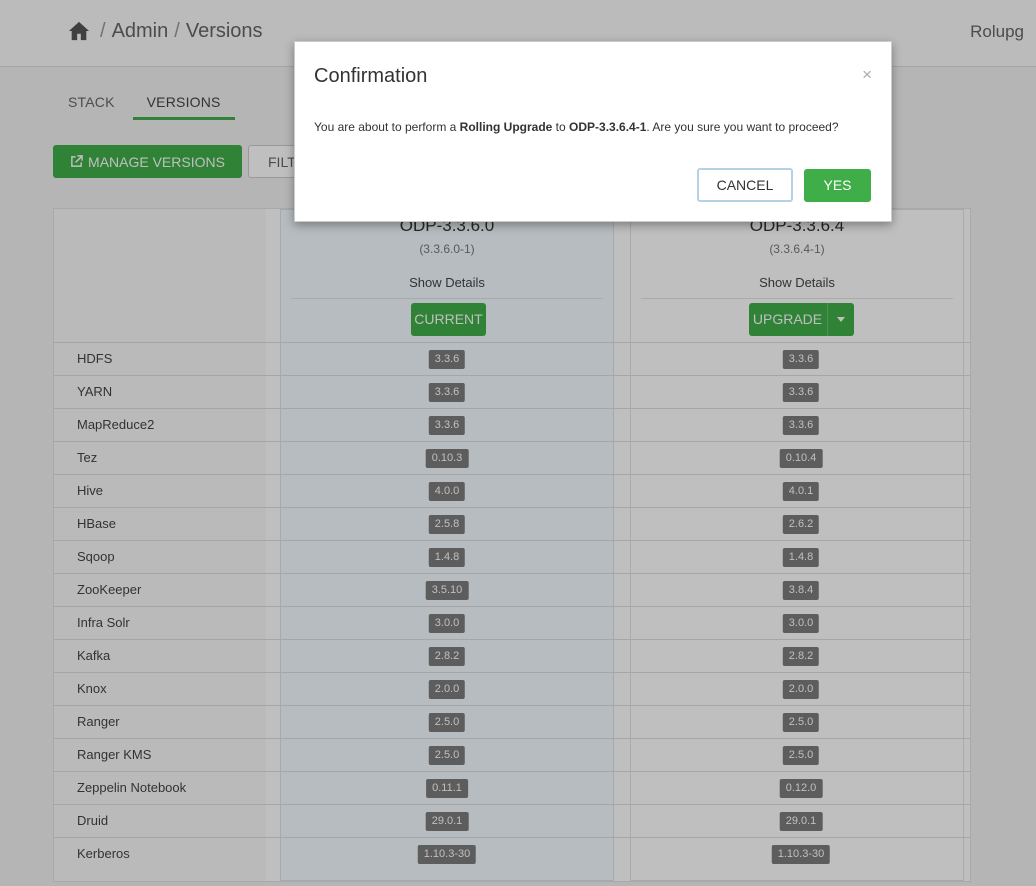 Image resolution: width=1036 pixels, height=886 pixels. What do you see at coordinates (742, 127) in the screenshot?
I see `message-text: . Are you sure you want to proceed?` at bounding box center [742, 127].